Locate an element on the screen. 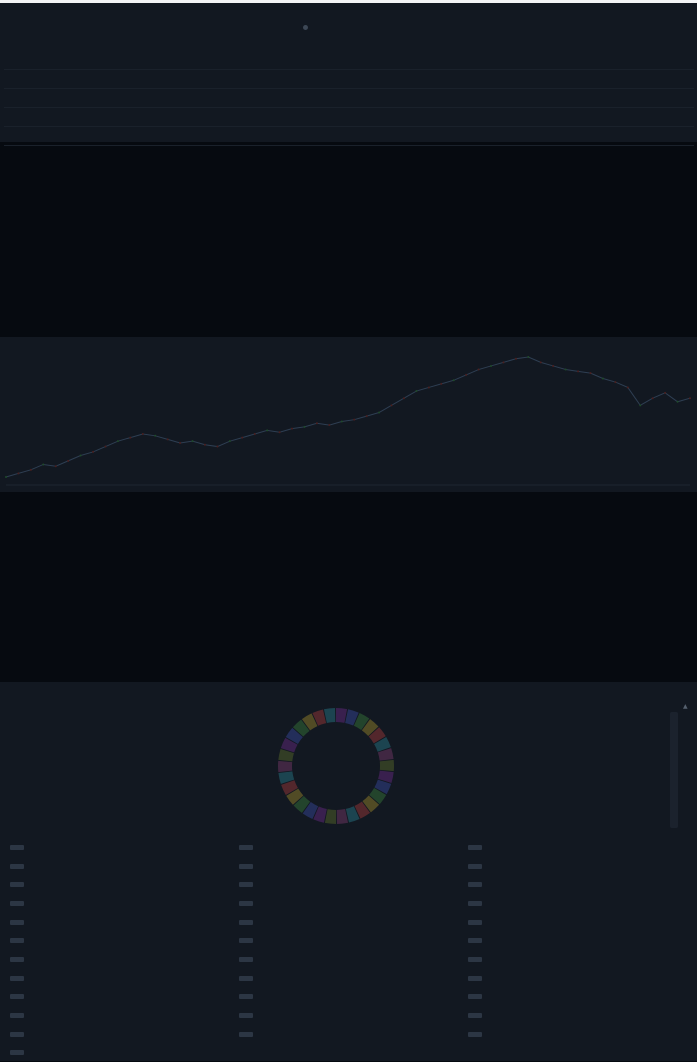  triangle-up-icon: ▲ is located at coordinates (685, 706).